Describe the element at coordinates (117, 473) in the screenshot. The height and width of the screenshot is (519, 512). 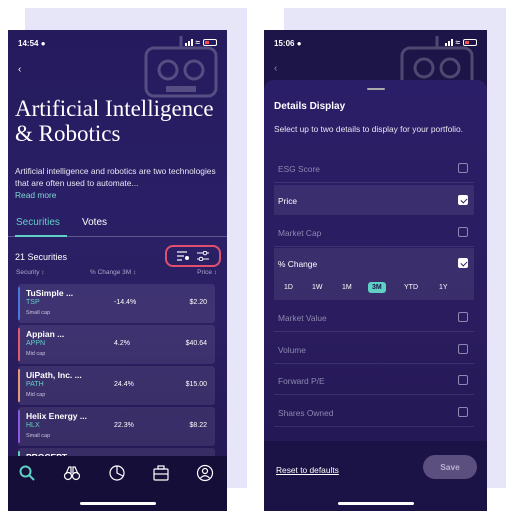
I see `pie-chart-icon` at that location.